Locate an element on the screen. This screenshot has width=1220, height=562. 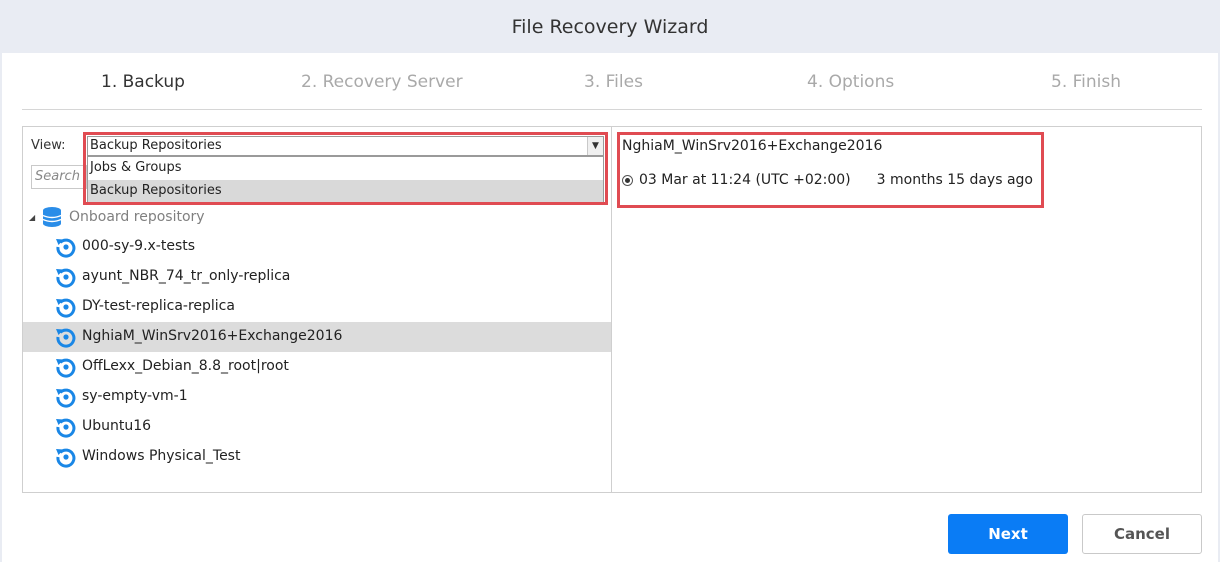
next-button: Next is located at coordinates (1008, 534).